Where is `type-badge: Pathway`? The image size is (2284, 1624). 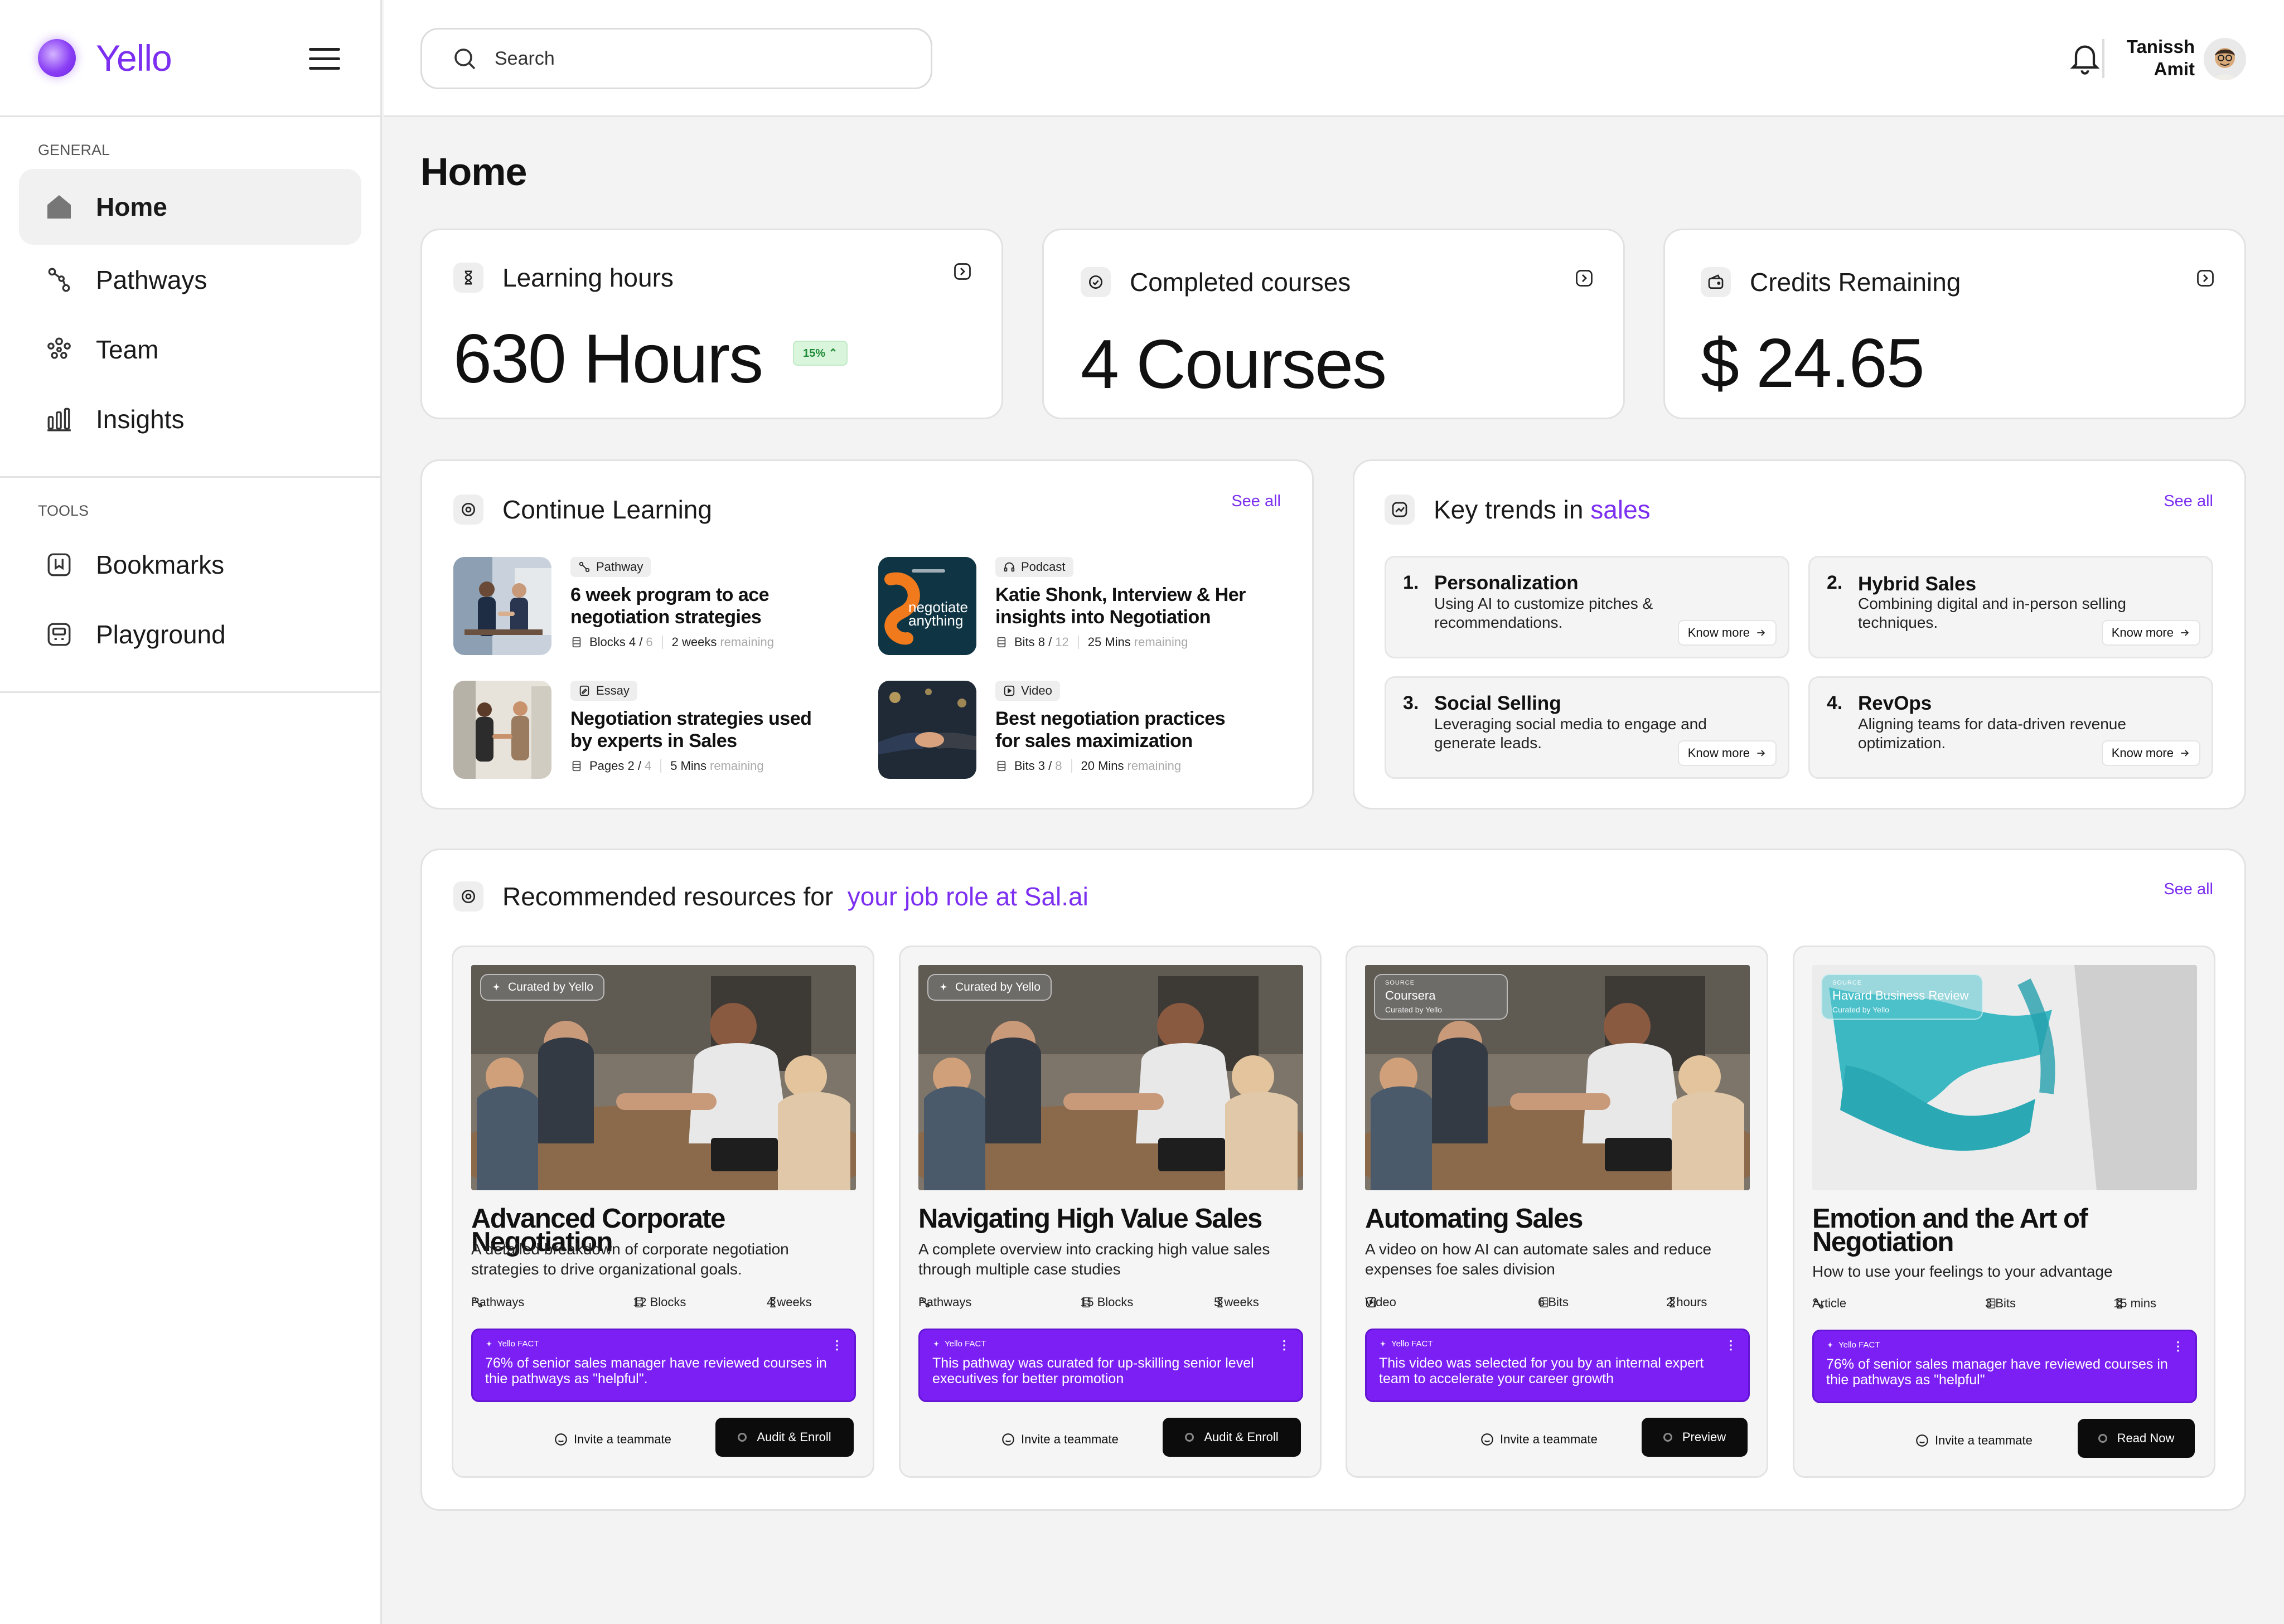
type-badge: Pathway is located at coordinates (610, 567).